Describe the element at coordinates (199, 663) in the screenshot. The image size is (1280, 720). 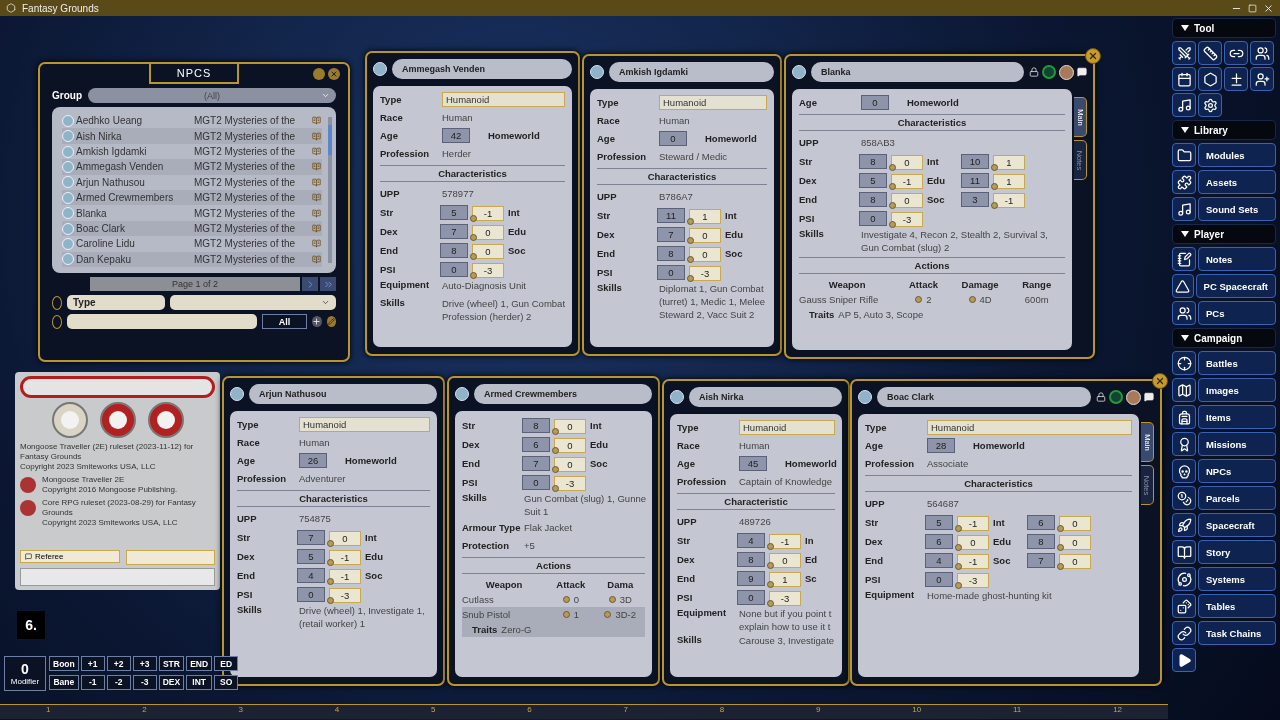
I see `modifier-button: END` at that location.